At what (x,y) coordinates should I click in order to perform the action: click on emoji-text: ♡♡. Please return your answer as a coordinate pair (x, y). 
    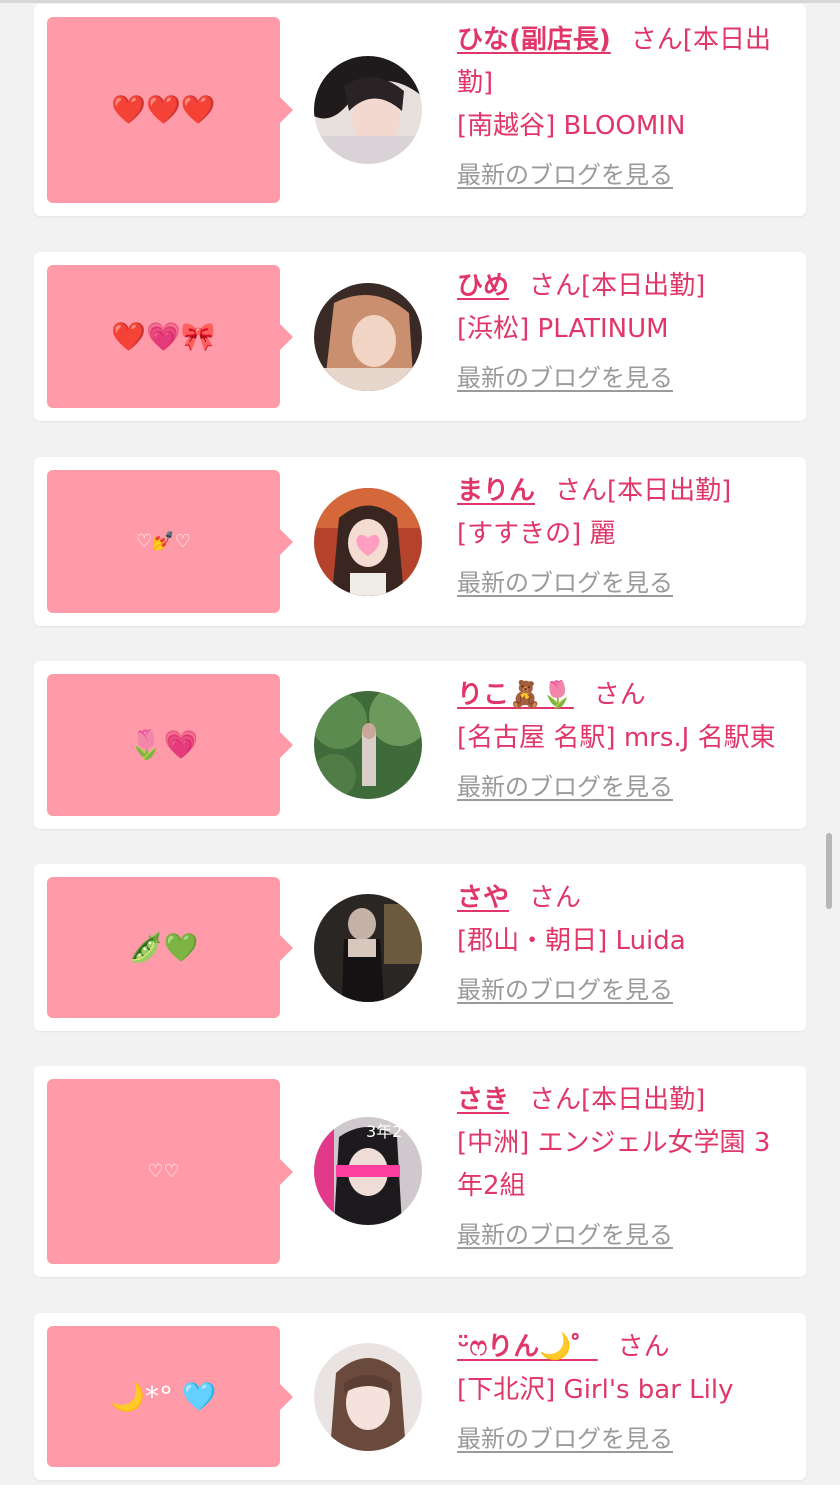
    Looking at the image, I should click on (163, 1171).